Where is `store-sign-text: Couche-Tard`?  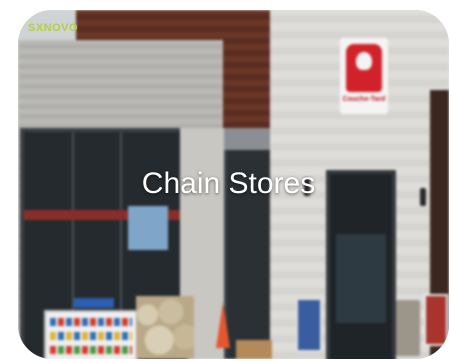 store-sign-text: Couche-Tard is located at coordinates (364, 99).